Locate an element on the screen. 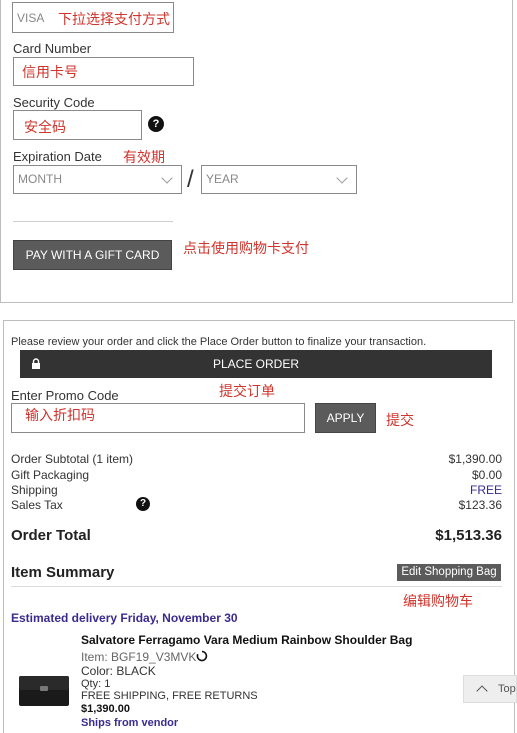 The height and width of the screenshot is (733, 517). year-select-value: YEAR is located at coordinates (222, 179).